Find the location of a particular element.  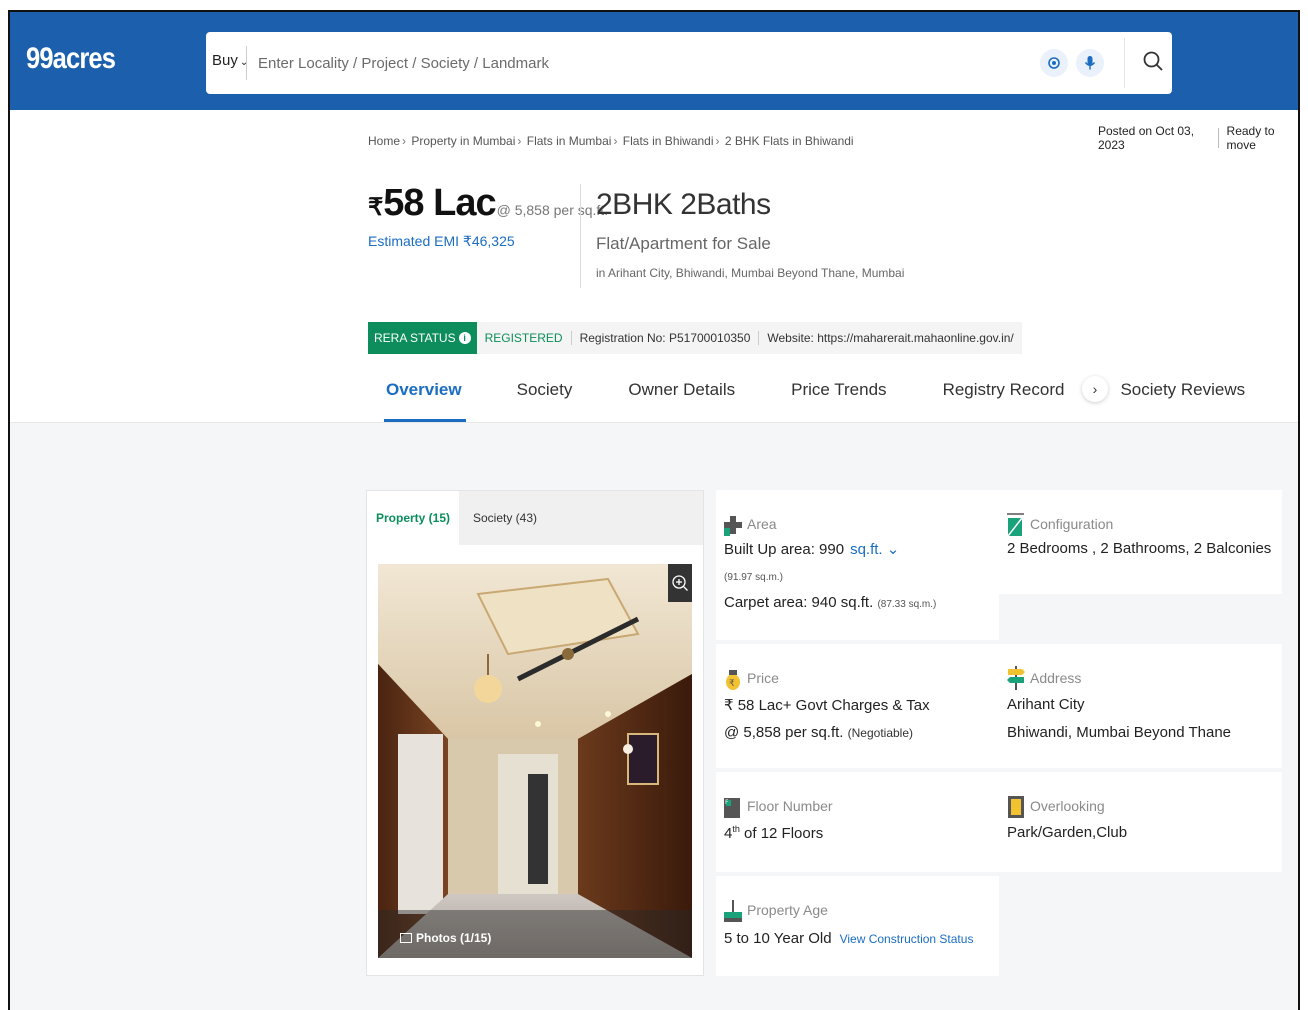

property-photo: Photos (1/15) is located at coordinates (535, 761).